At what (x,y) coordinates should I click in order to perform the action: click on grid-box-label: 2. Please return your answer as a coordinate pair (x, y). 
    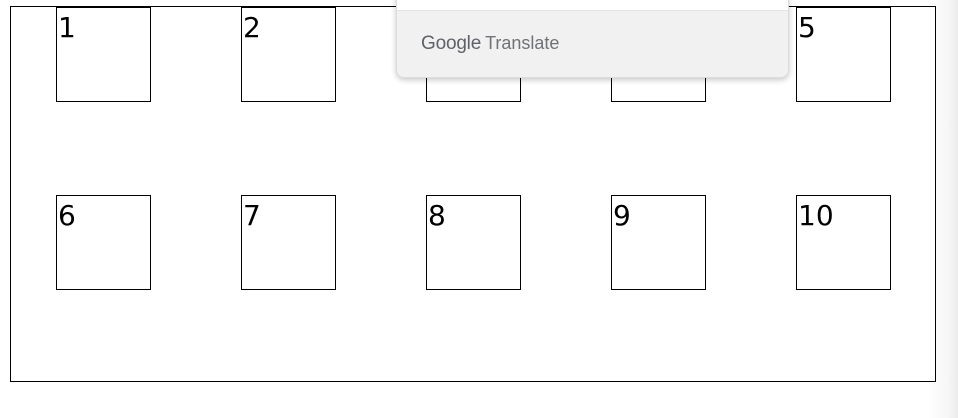
    Looking at the image, I should click on (252, 27).